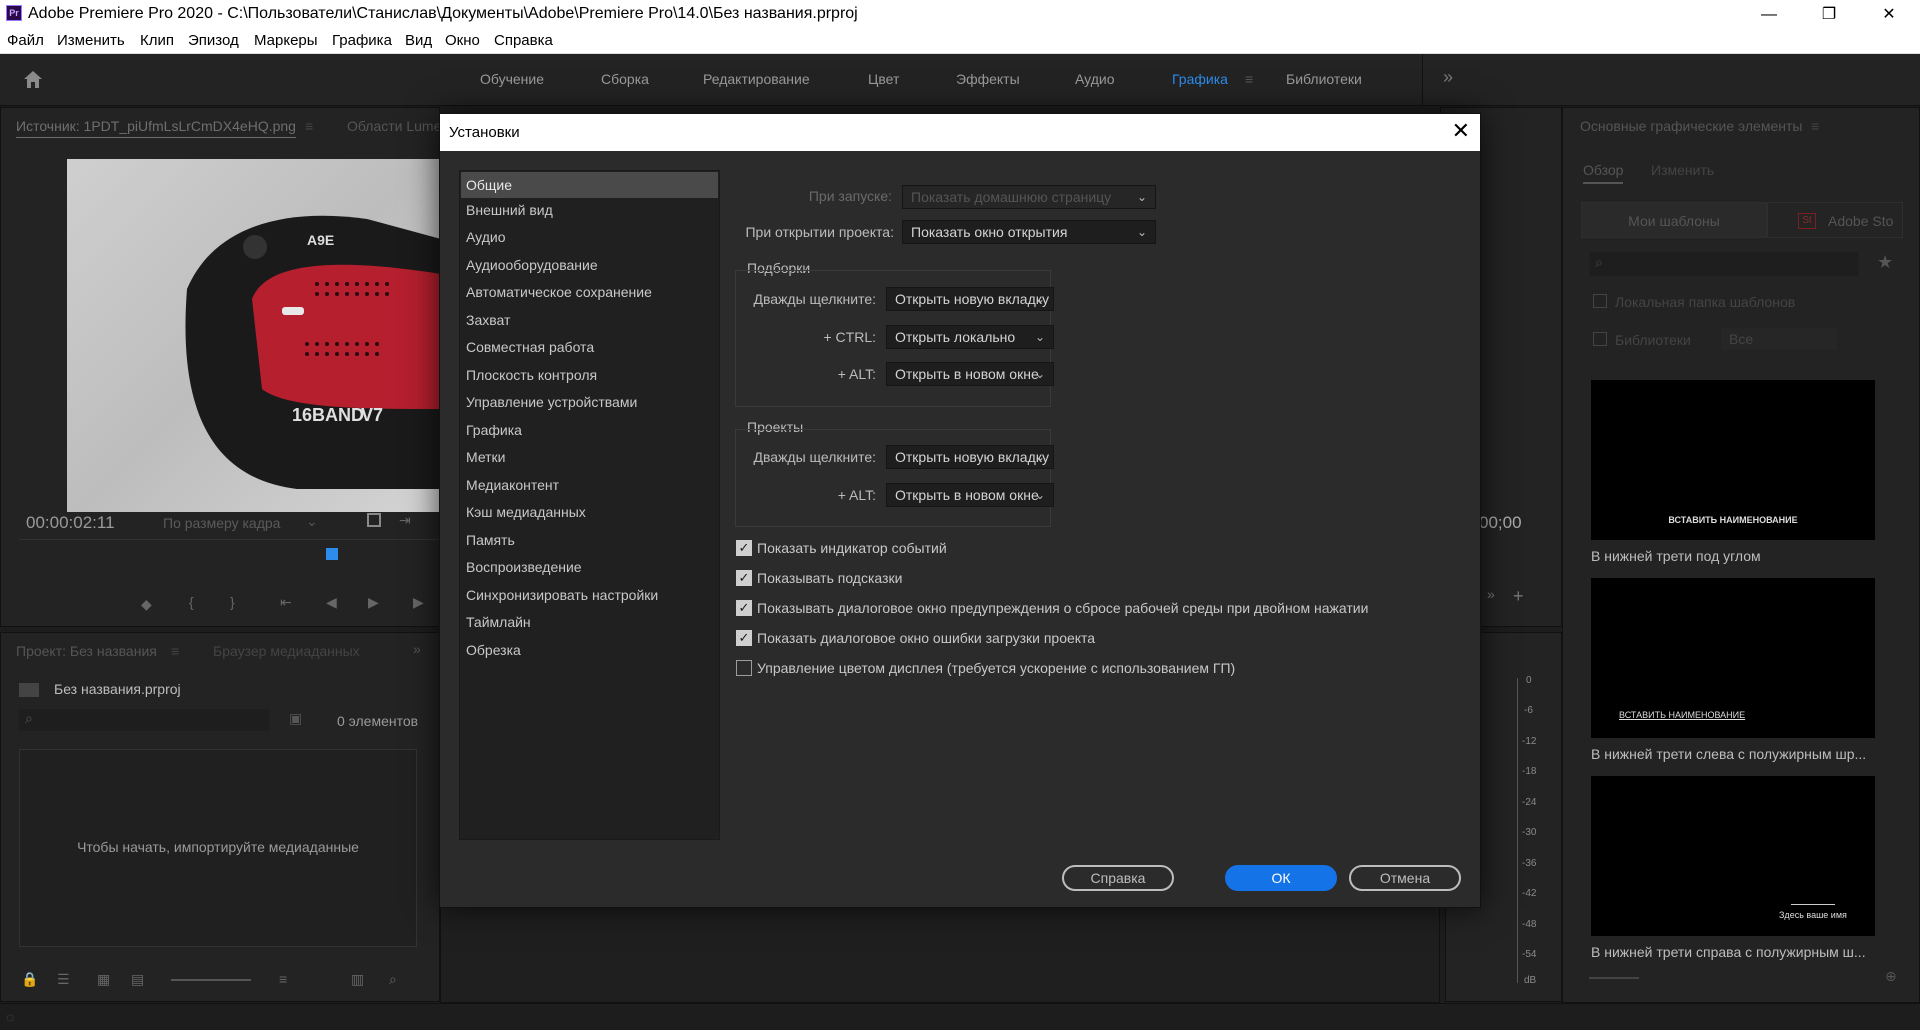  What do you see at coordinates (490, 540) in the screenshot?
I see `category-item-memory: Память` at bounding box center [490, 540].